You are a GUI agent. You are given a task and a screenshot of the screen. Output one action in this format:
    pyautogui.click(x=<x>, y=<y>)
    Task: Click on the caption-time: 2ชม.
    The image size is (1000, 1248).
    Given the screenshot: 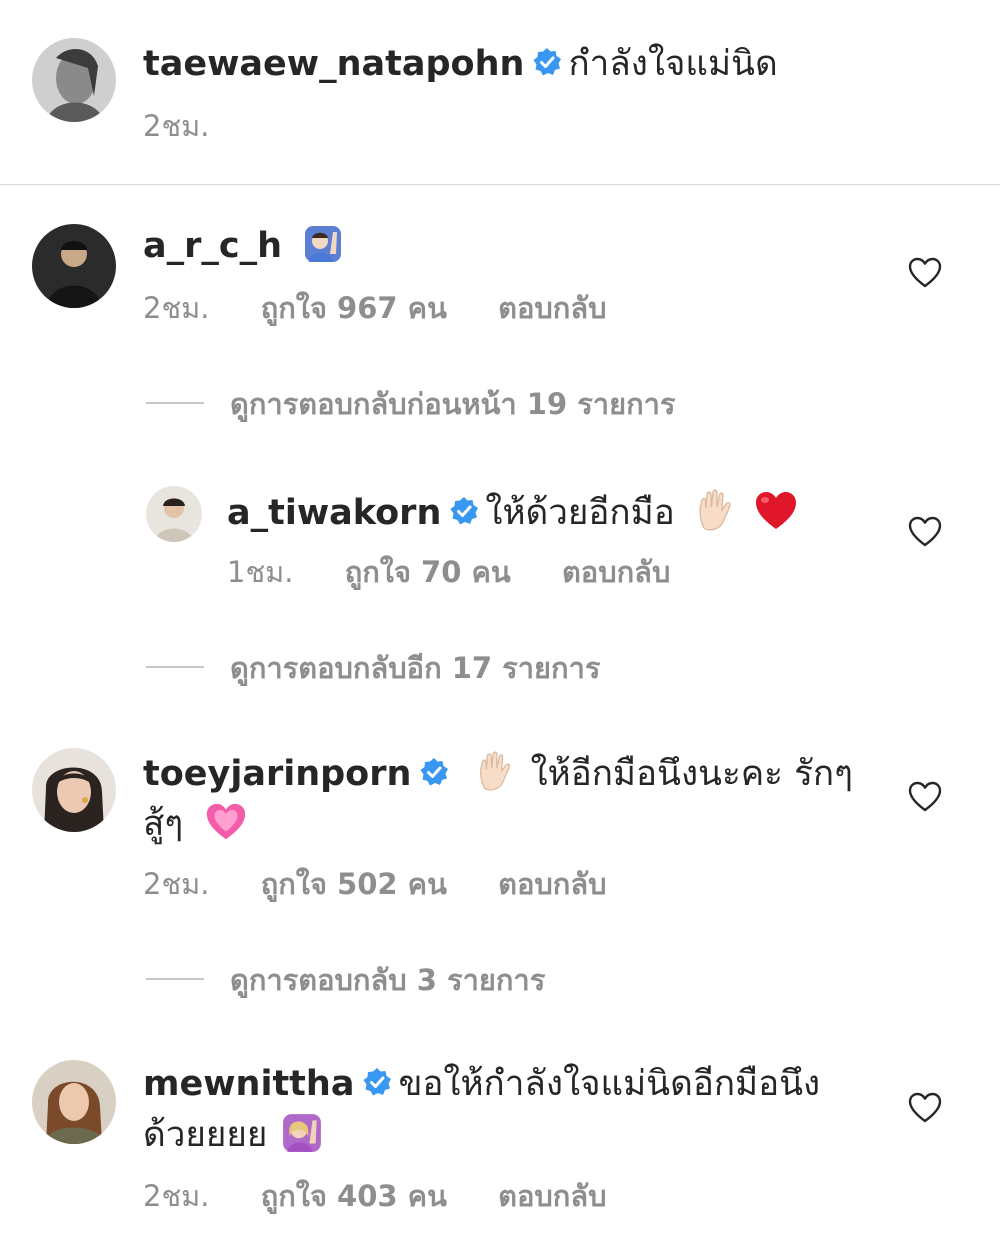 What is the action you would take?
    pyautogui.click(x=176, y=126)
    